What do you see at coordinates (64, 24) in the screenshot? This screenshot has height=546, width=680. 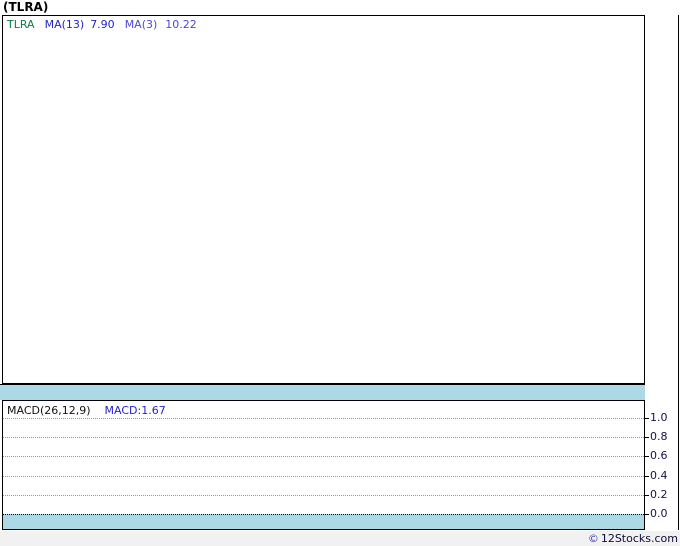 I see `ma13-label: MA(13)` at bounding box center [64, 24].